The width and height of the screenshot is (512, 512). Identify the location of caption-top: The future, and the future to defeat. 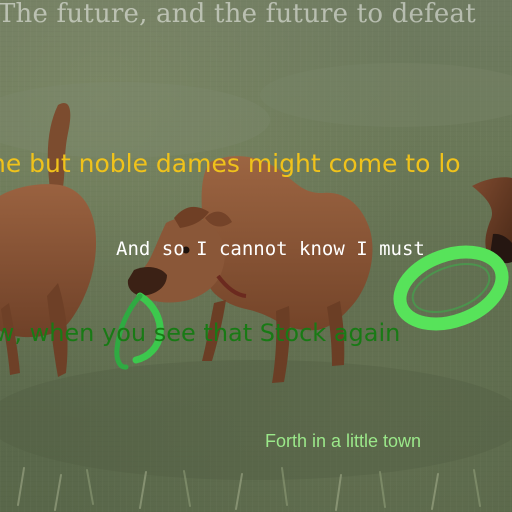
(238, 14).